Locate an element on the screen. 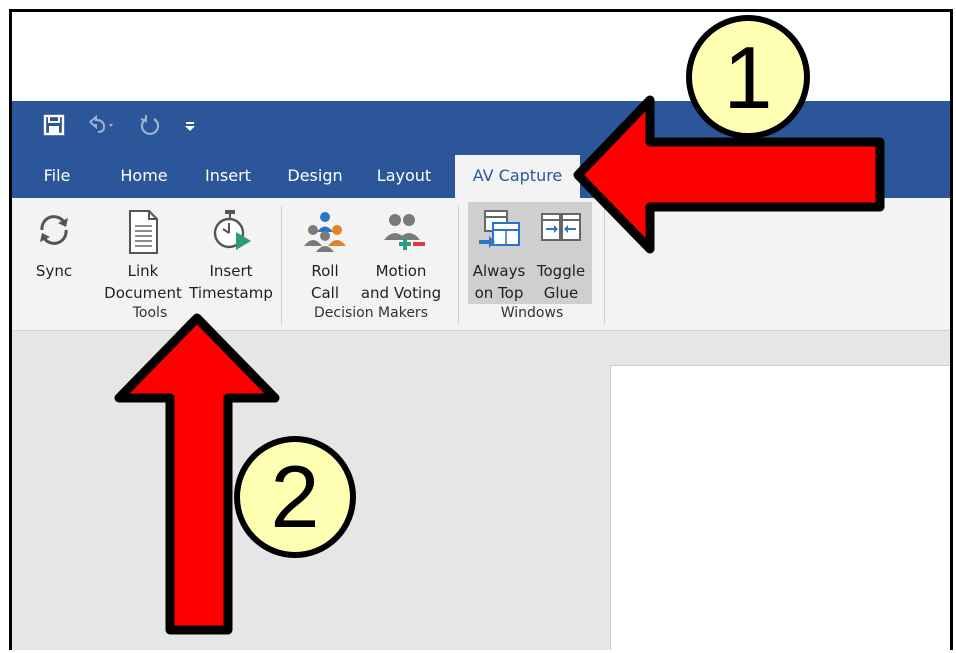 This screenshot has height=653, width=956. tab-home: Home is located at coordinates (144, 176).